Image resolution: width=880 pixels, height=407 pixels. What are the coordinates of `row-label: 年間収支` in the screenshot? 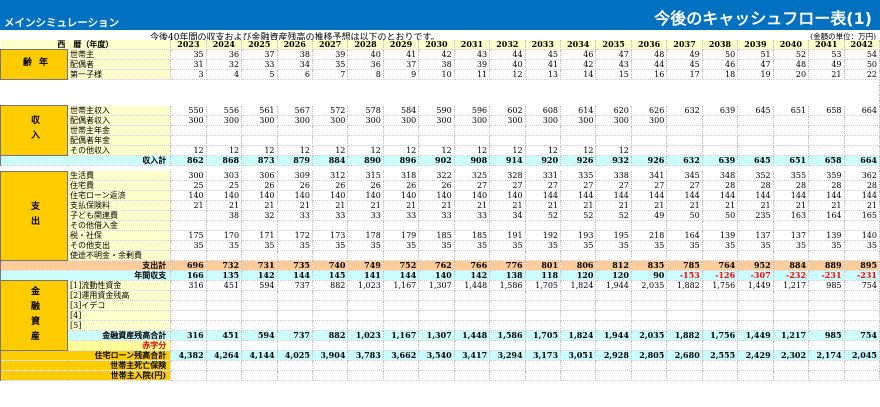 It's located at (86, 275).